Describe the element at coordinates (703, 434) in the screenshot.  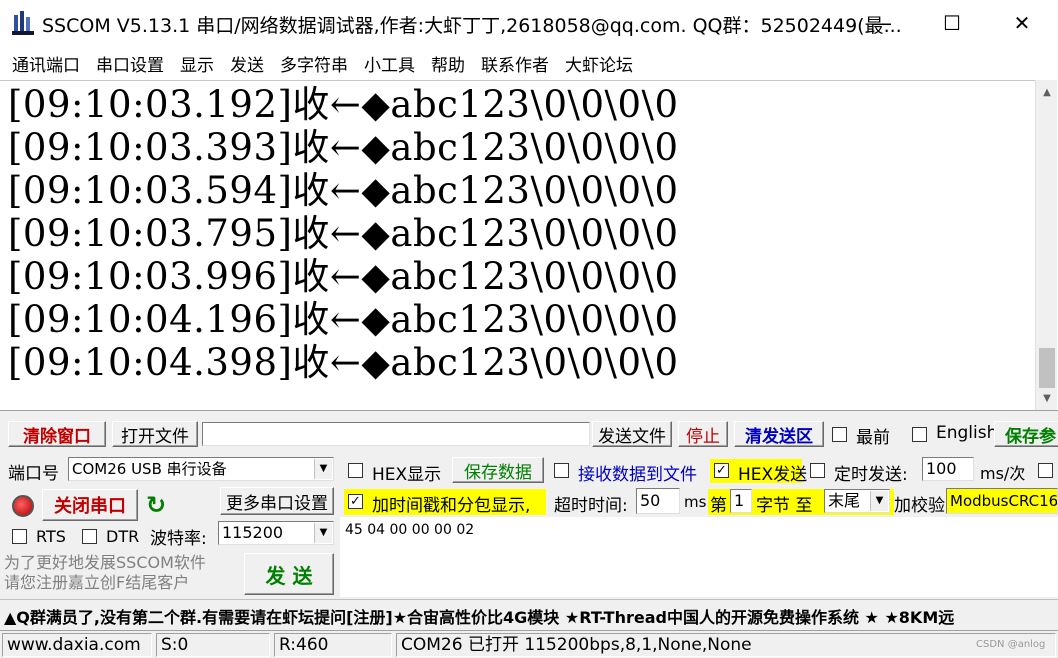
I see `stop-button: 停止` at that location.